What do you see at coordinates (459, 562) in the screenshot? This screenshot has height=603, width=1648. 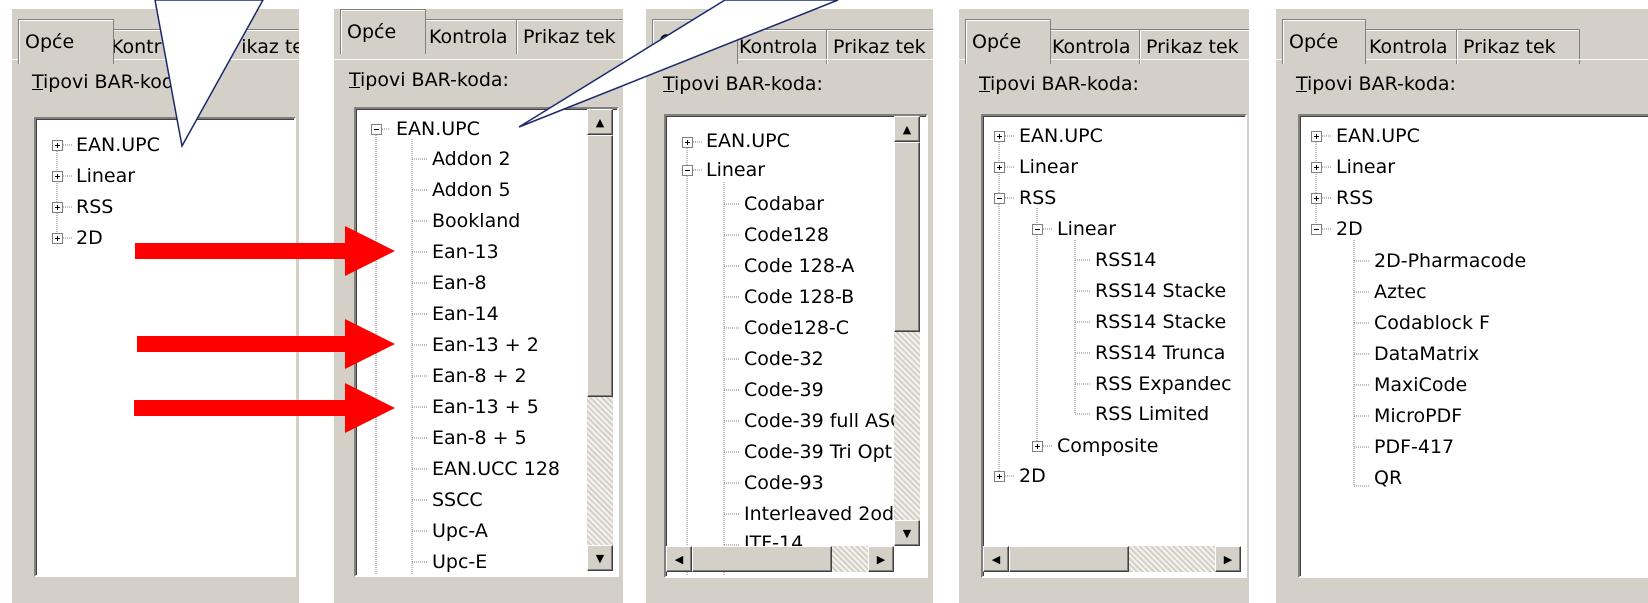 I see `tree-item: Upc-E` at bounding box center [459, 562].